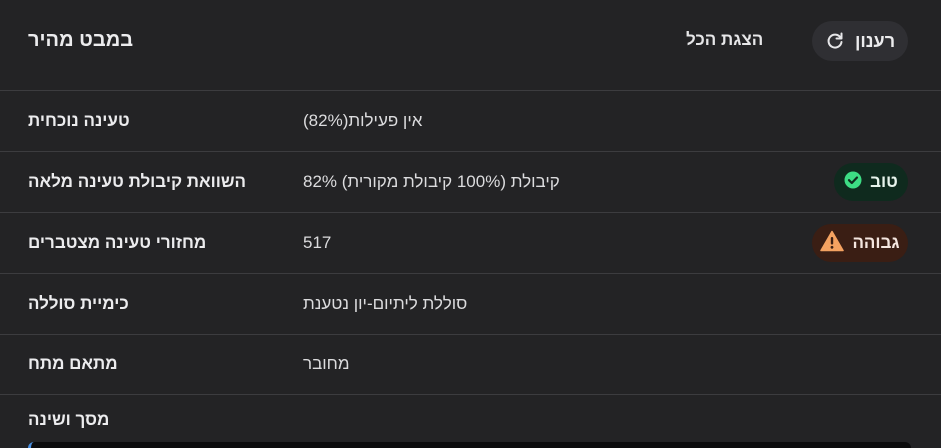  I want to click on status-badge-good: טוב, so click(871, 182).